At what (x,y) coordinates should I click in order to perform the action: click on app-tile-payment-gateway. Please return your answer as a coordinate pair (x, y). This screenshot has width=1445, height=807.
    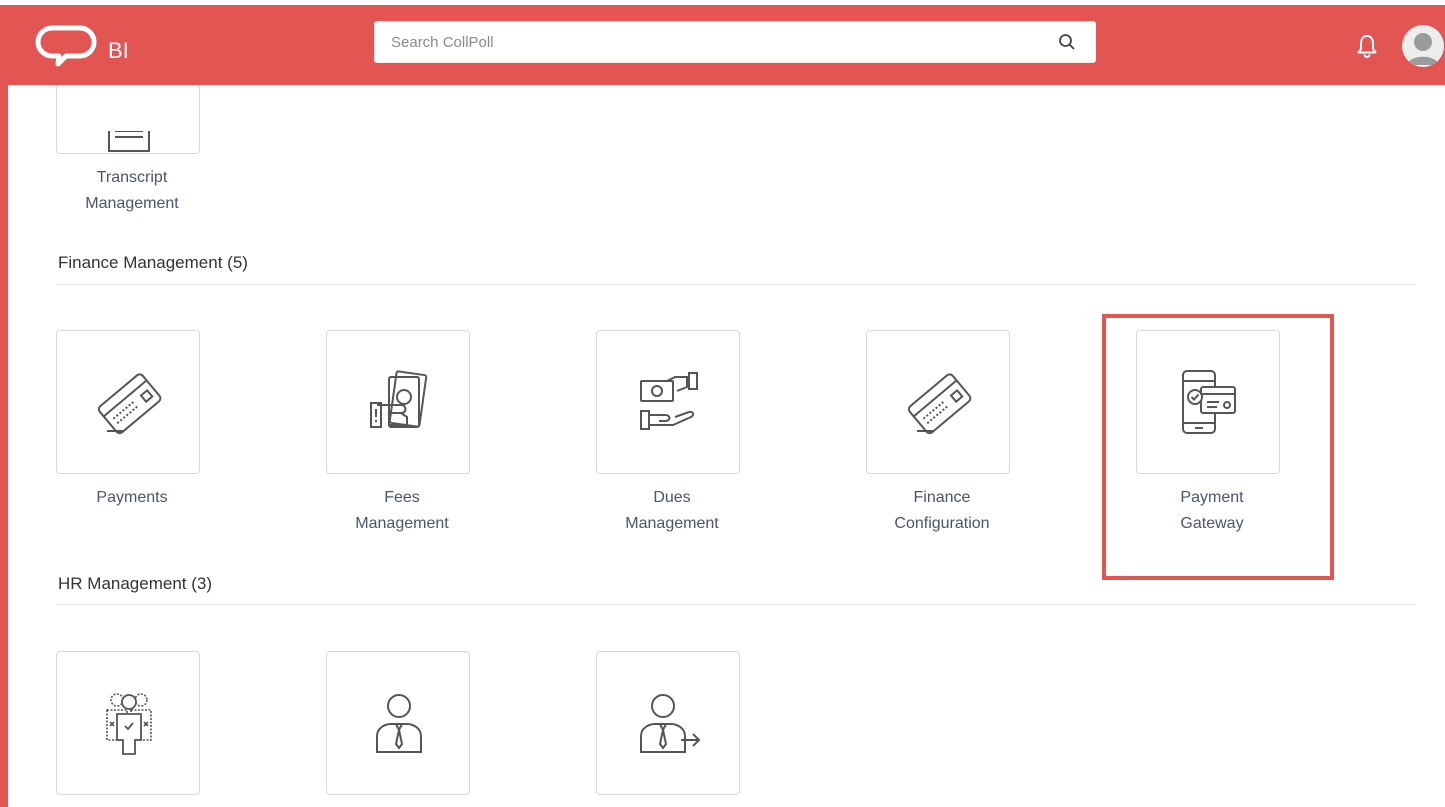
    Looking at the image, I should click on (1208, 402).